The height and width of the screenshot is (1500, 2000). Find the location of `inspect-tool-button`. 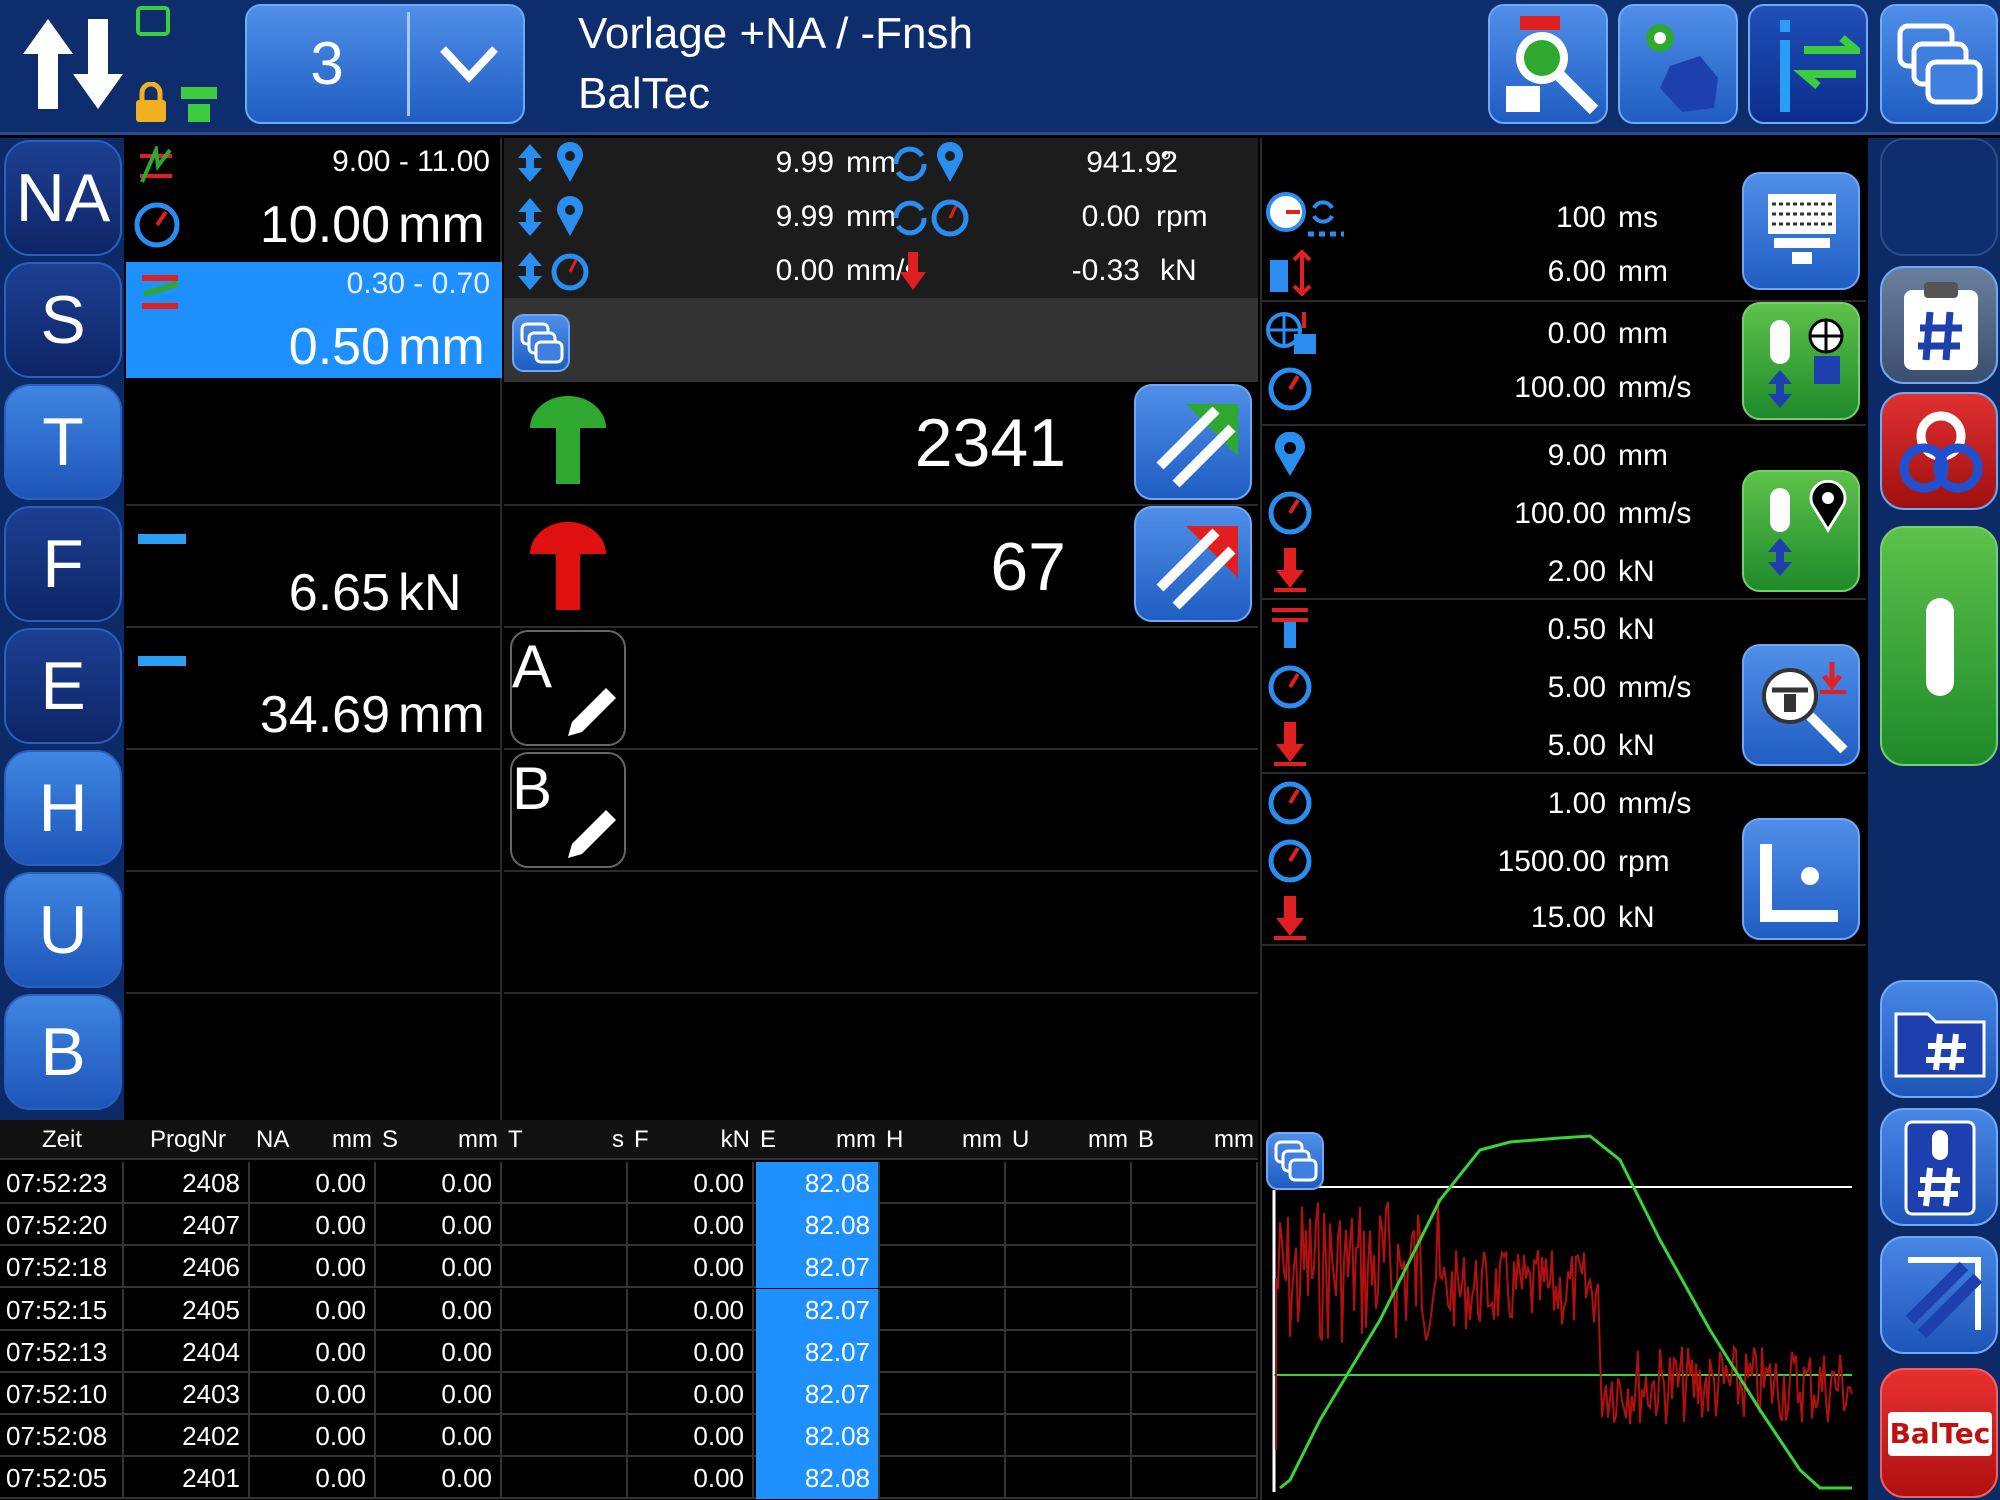

inspect-tool-button is located at coordinates (1548, 64).